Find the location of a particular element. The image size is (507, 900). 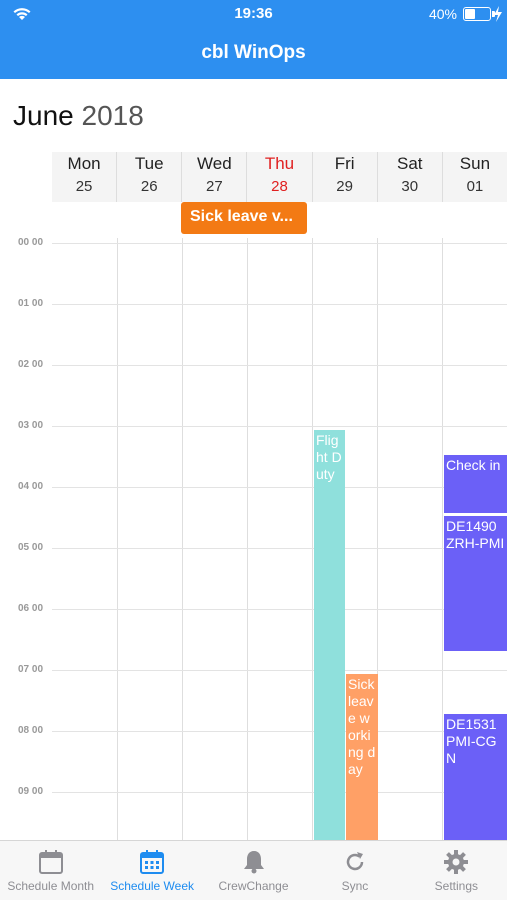

hour-label: 03 00 is located at coordinates (31, 425).